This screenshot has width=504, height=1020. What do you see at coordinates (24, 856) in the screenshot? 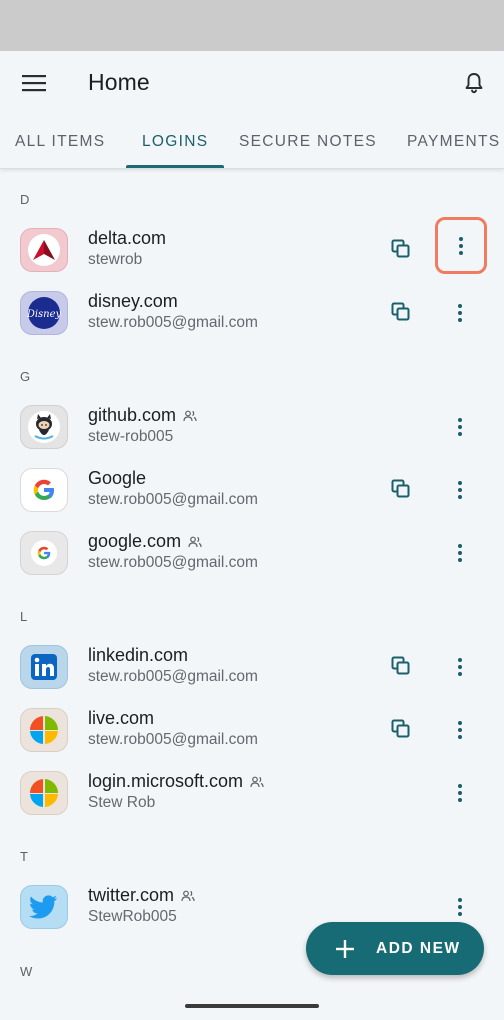
I see `section-header-t: T` at bounding box center [24, 856].